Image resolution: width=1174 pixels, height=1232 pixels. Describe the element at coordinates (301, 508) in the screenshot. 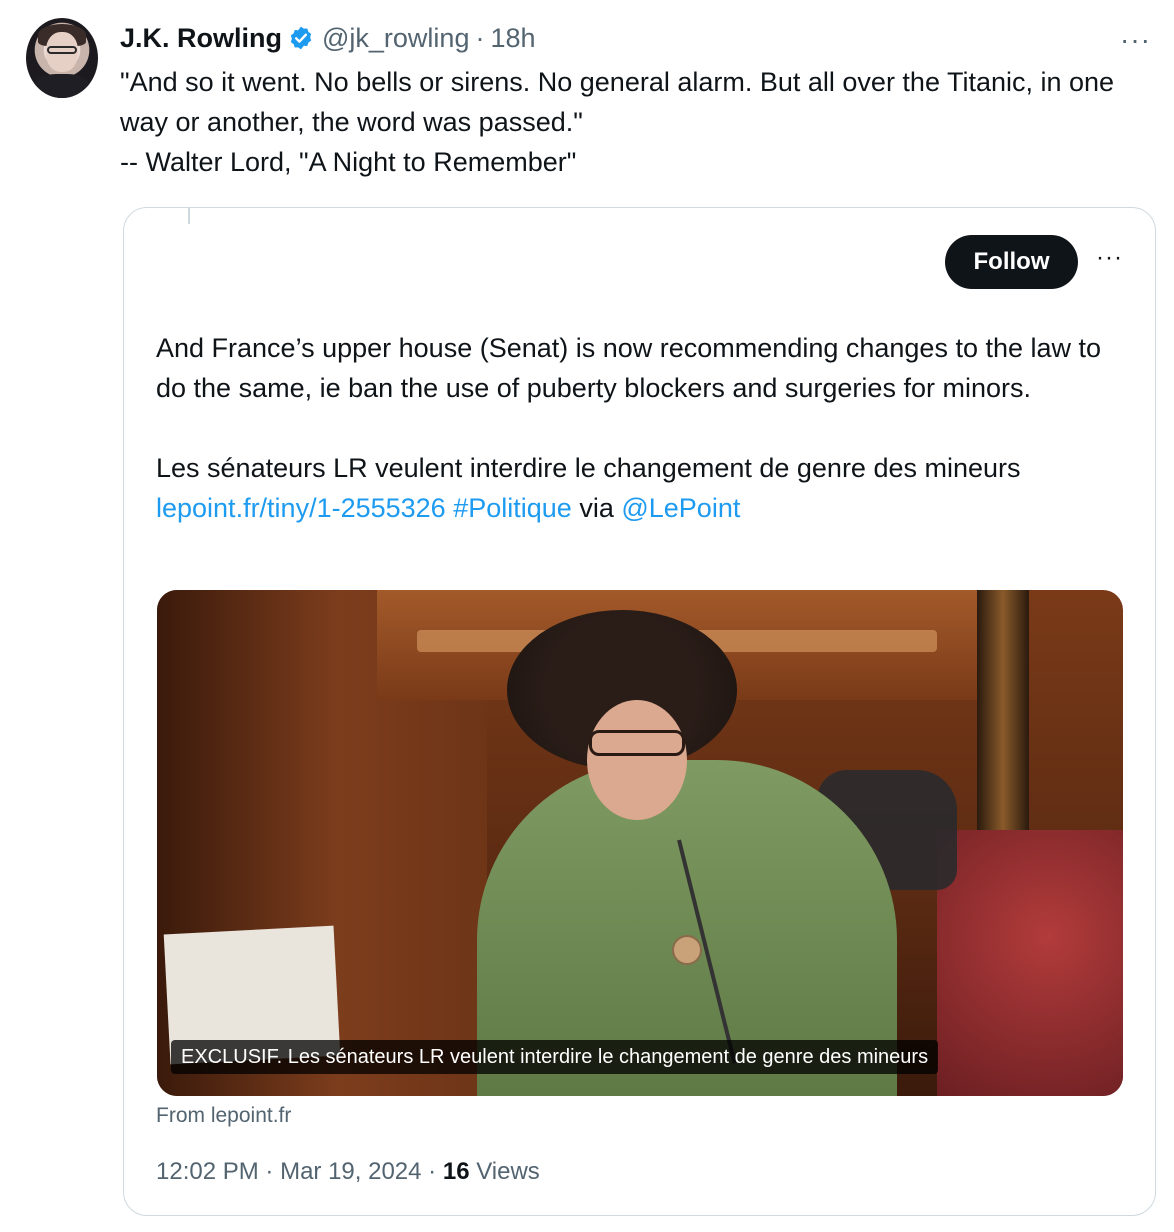

I see `article-link: lepoint.fr/tiny/1-2555326` at that location.